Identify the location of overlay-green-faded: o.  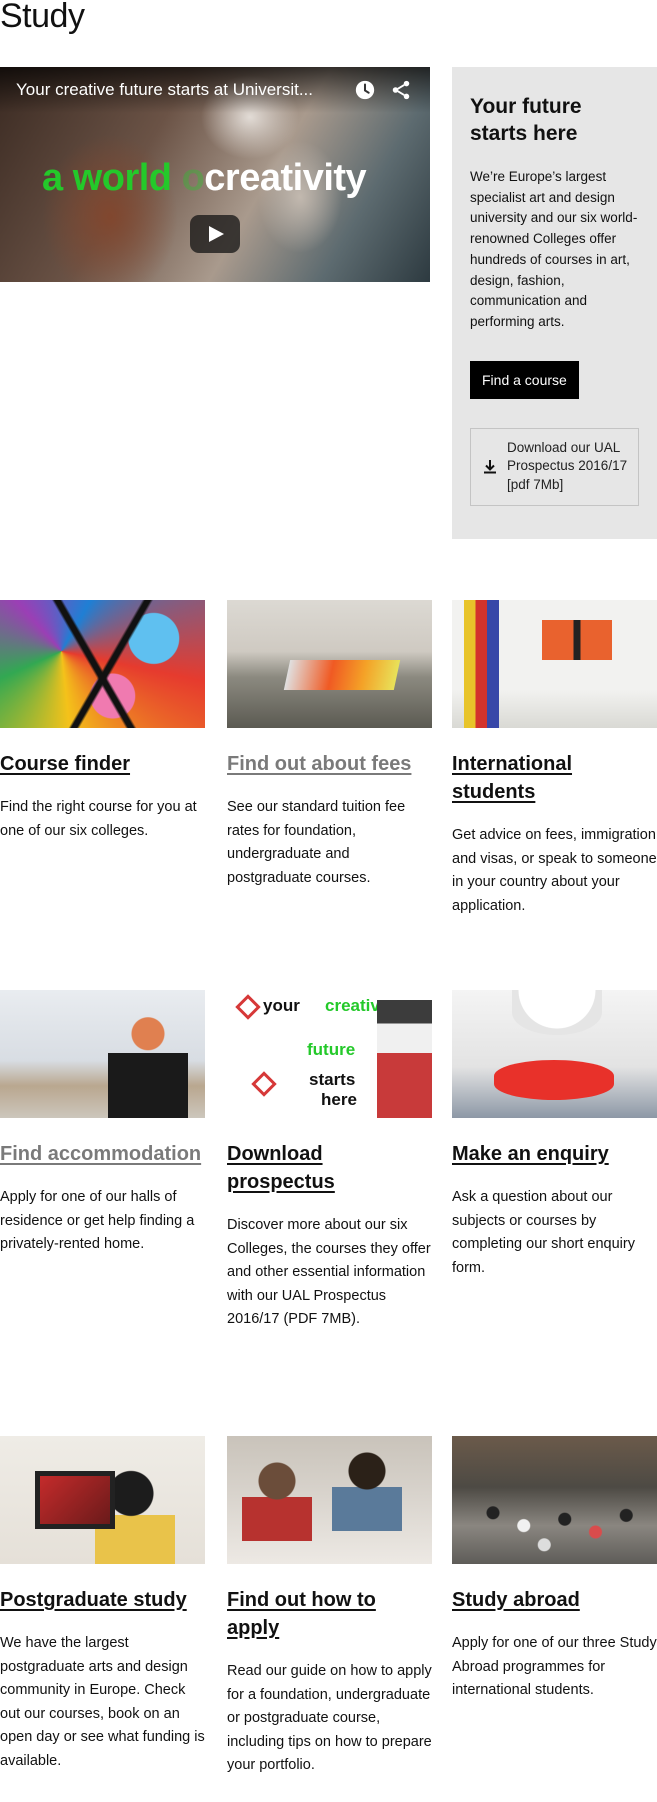
(193, 178).